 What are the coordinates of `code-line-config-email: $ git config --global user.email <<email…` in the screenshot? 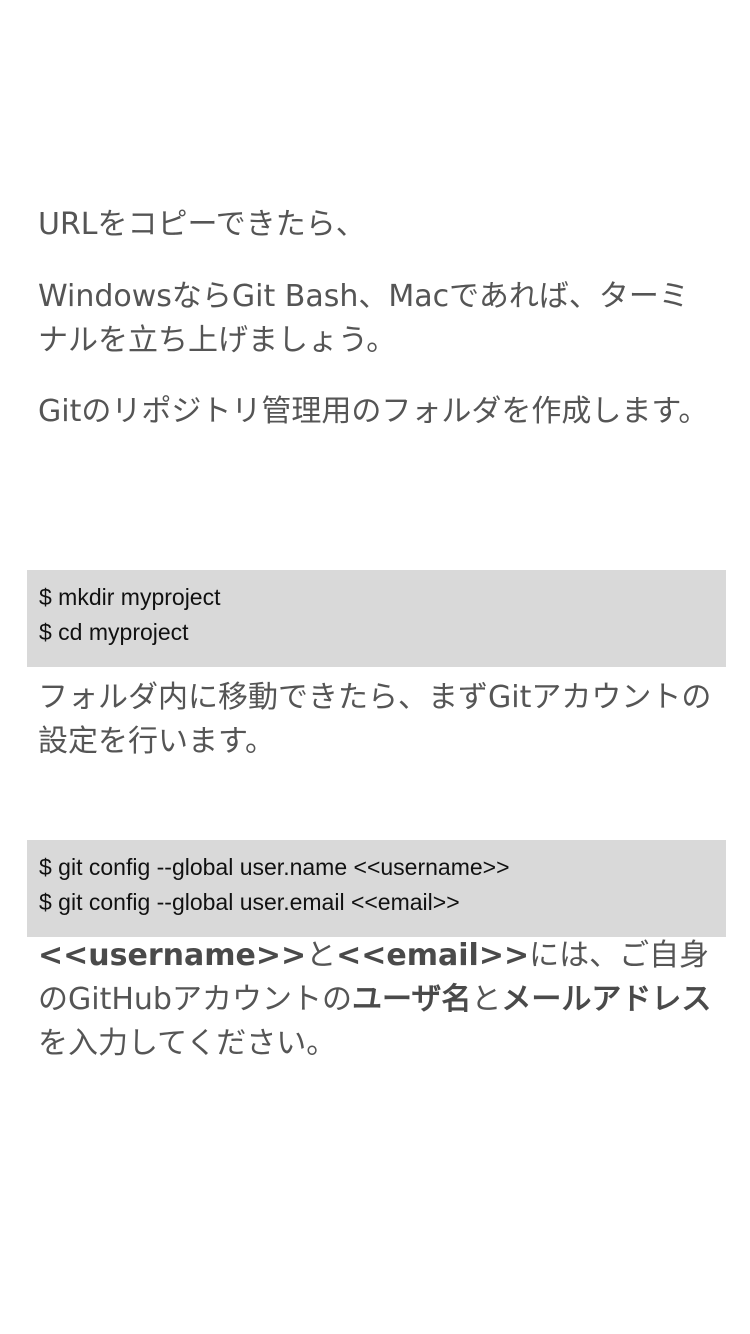 It's located at (249, 902).